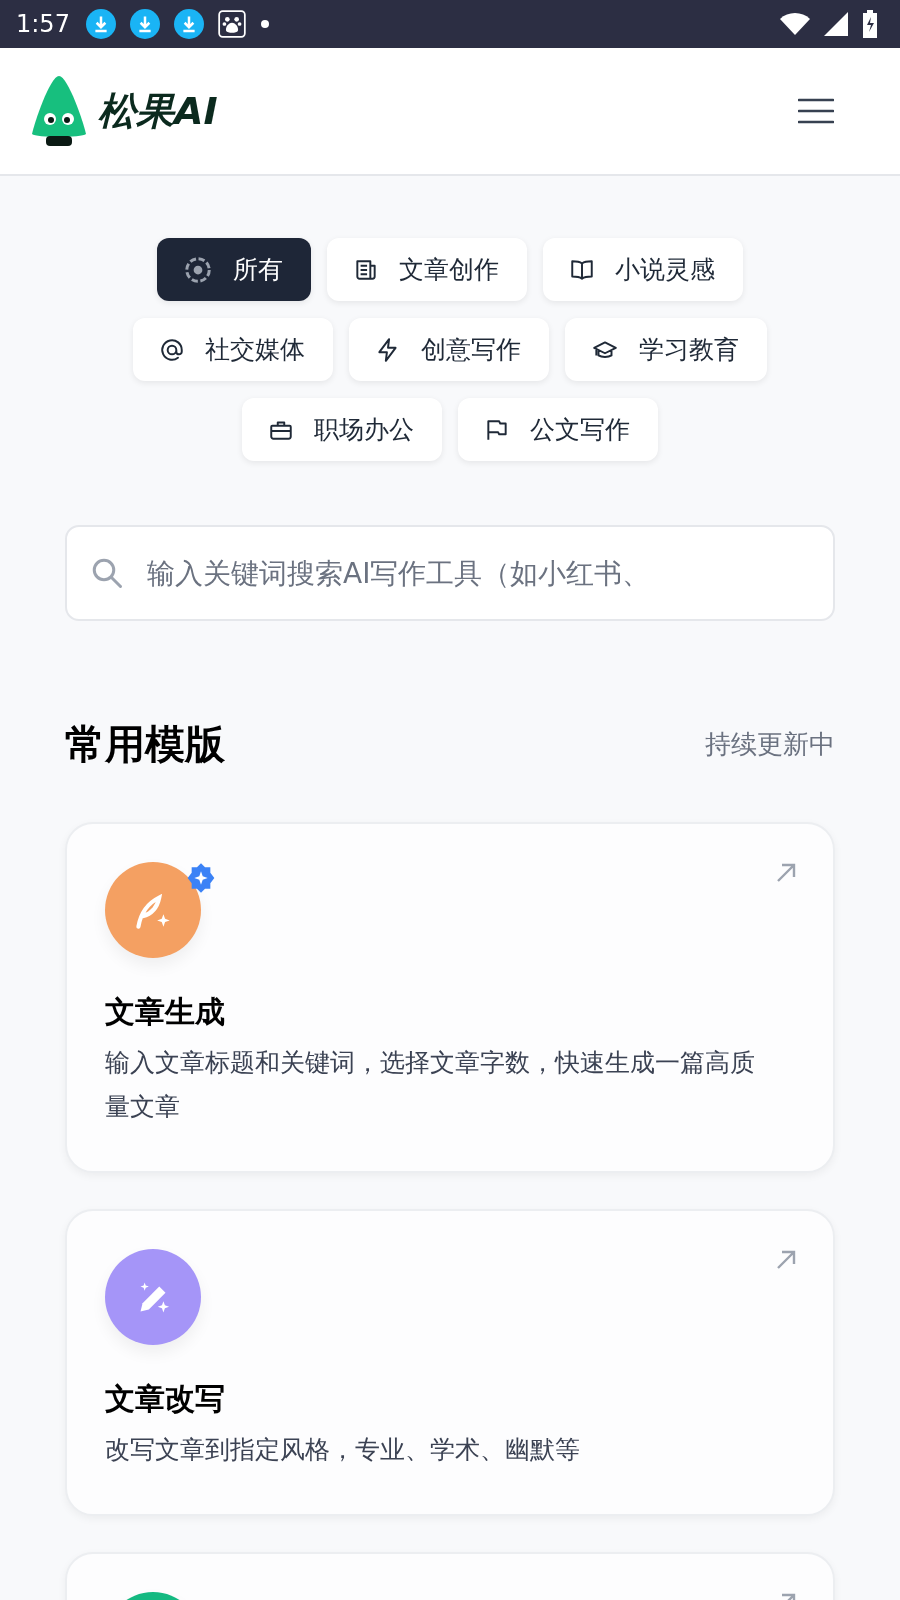 The height and width of the screenshot is (1600, 900). Describe the element at coordinates (836, 24) in the screenshot. I see `signal-icon` at that location.